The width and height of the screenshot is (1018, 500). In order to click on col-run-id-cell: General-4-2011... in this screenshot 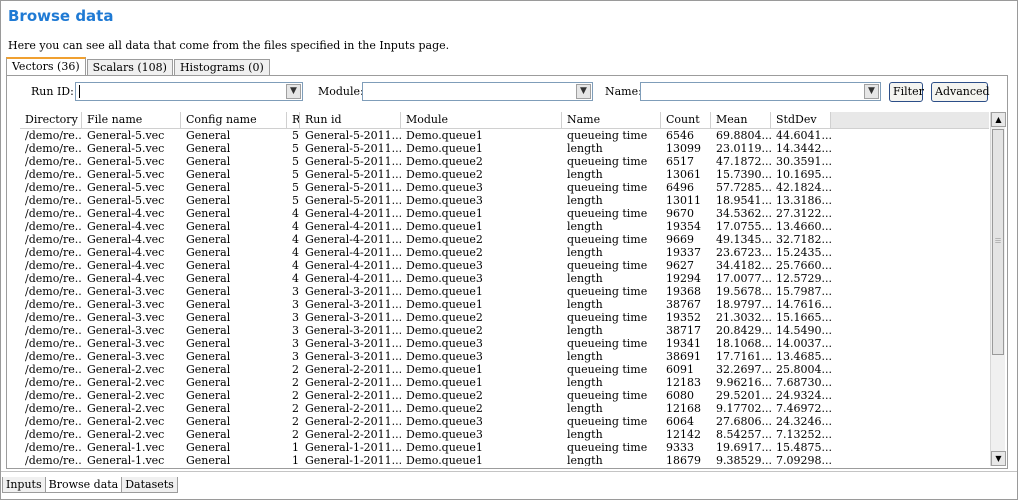, I will do `click(353, 226)`.